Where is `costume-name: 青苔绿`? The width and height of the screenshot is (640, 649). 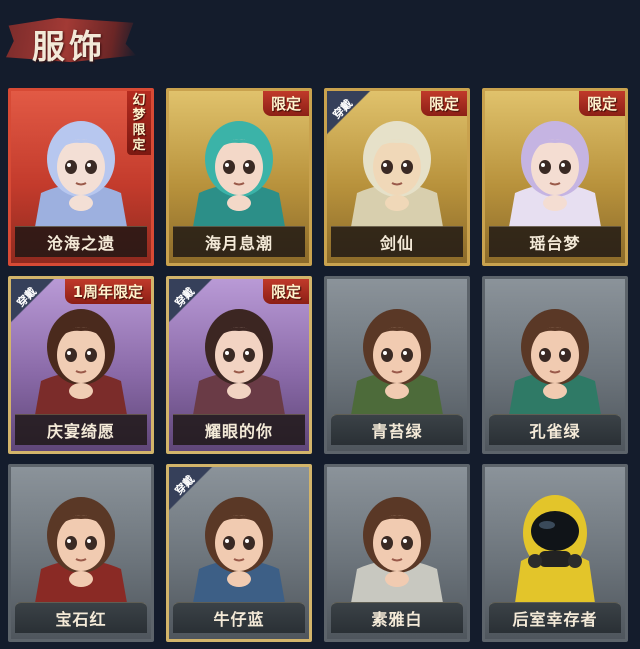
costume-name: 青苔绿 is located at coordinates (397, 429).